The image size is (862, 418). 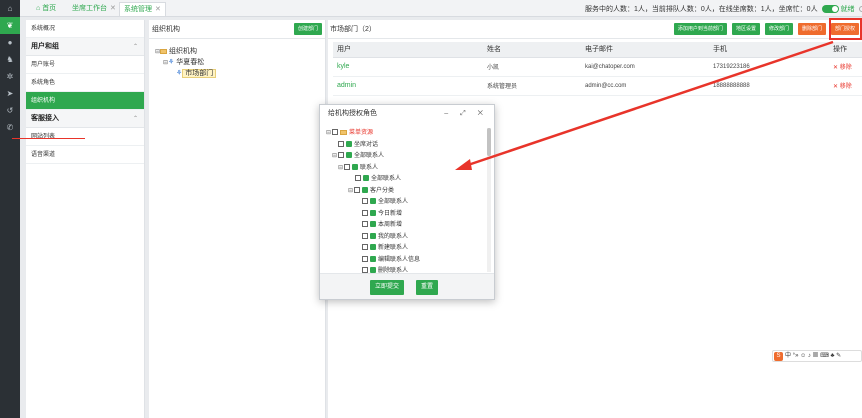 What do you see at coordinates (408, 67) in the screenshot?
I see `user-link: kyle` at bounding box center [408, 67].